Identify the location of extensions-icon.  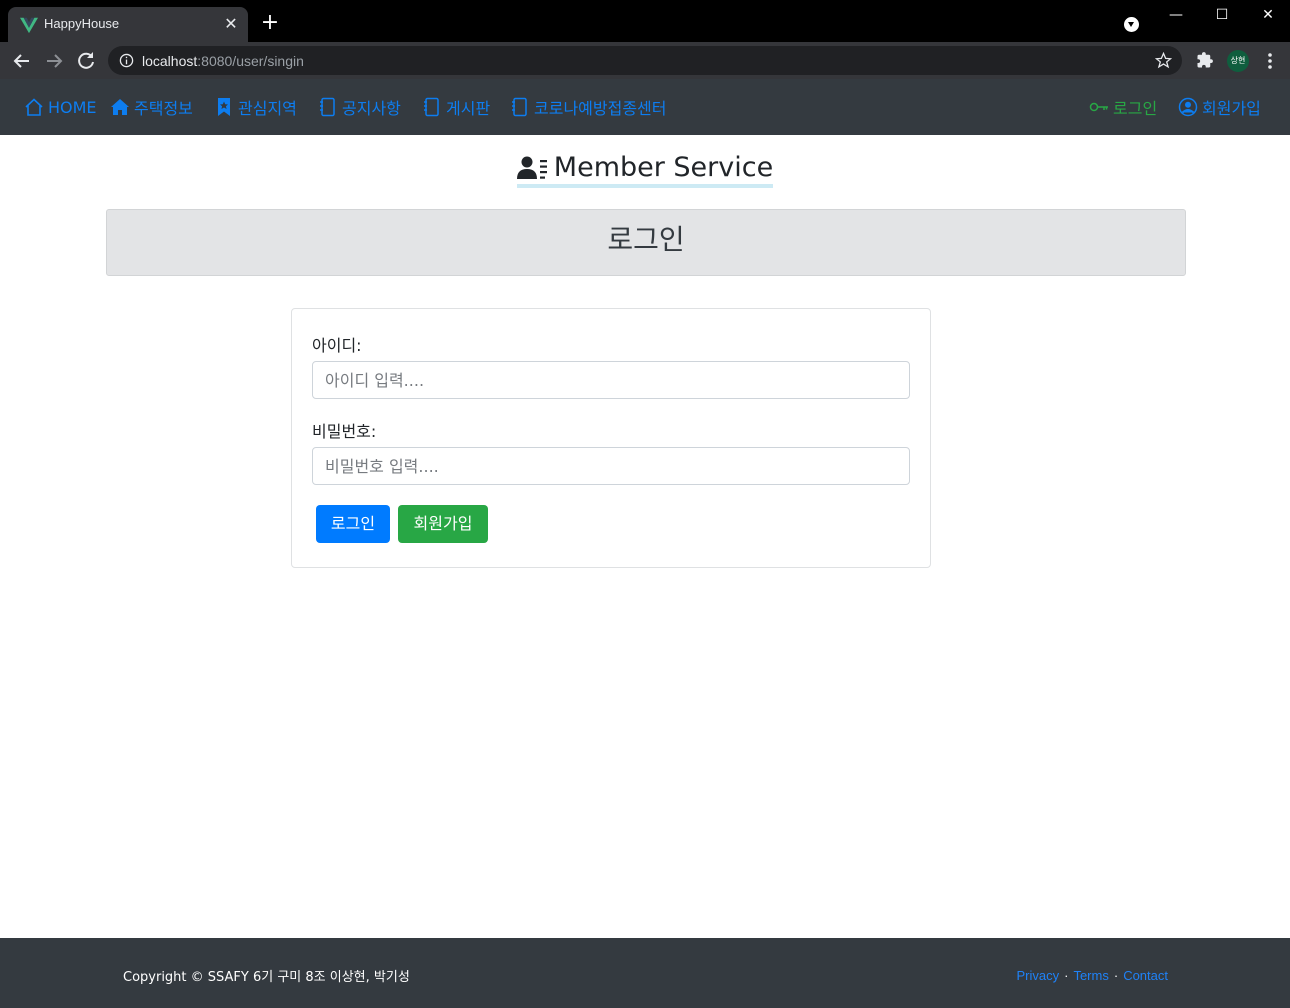
(1205, 60).